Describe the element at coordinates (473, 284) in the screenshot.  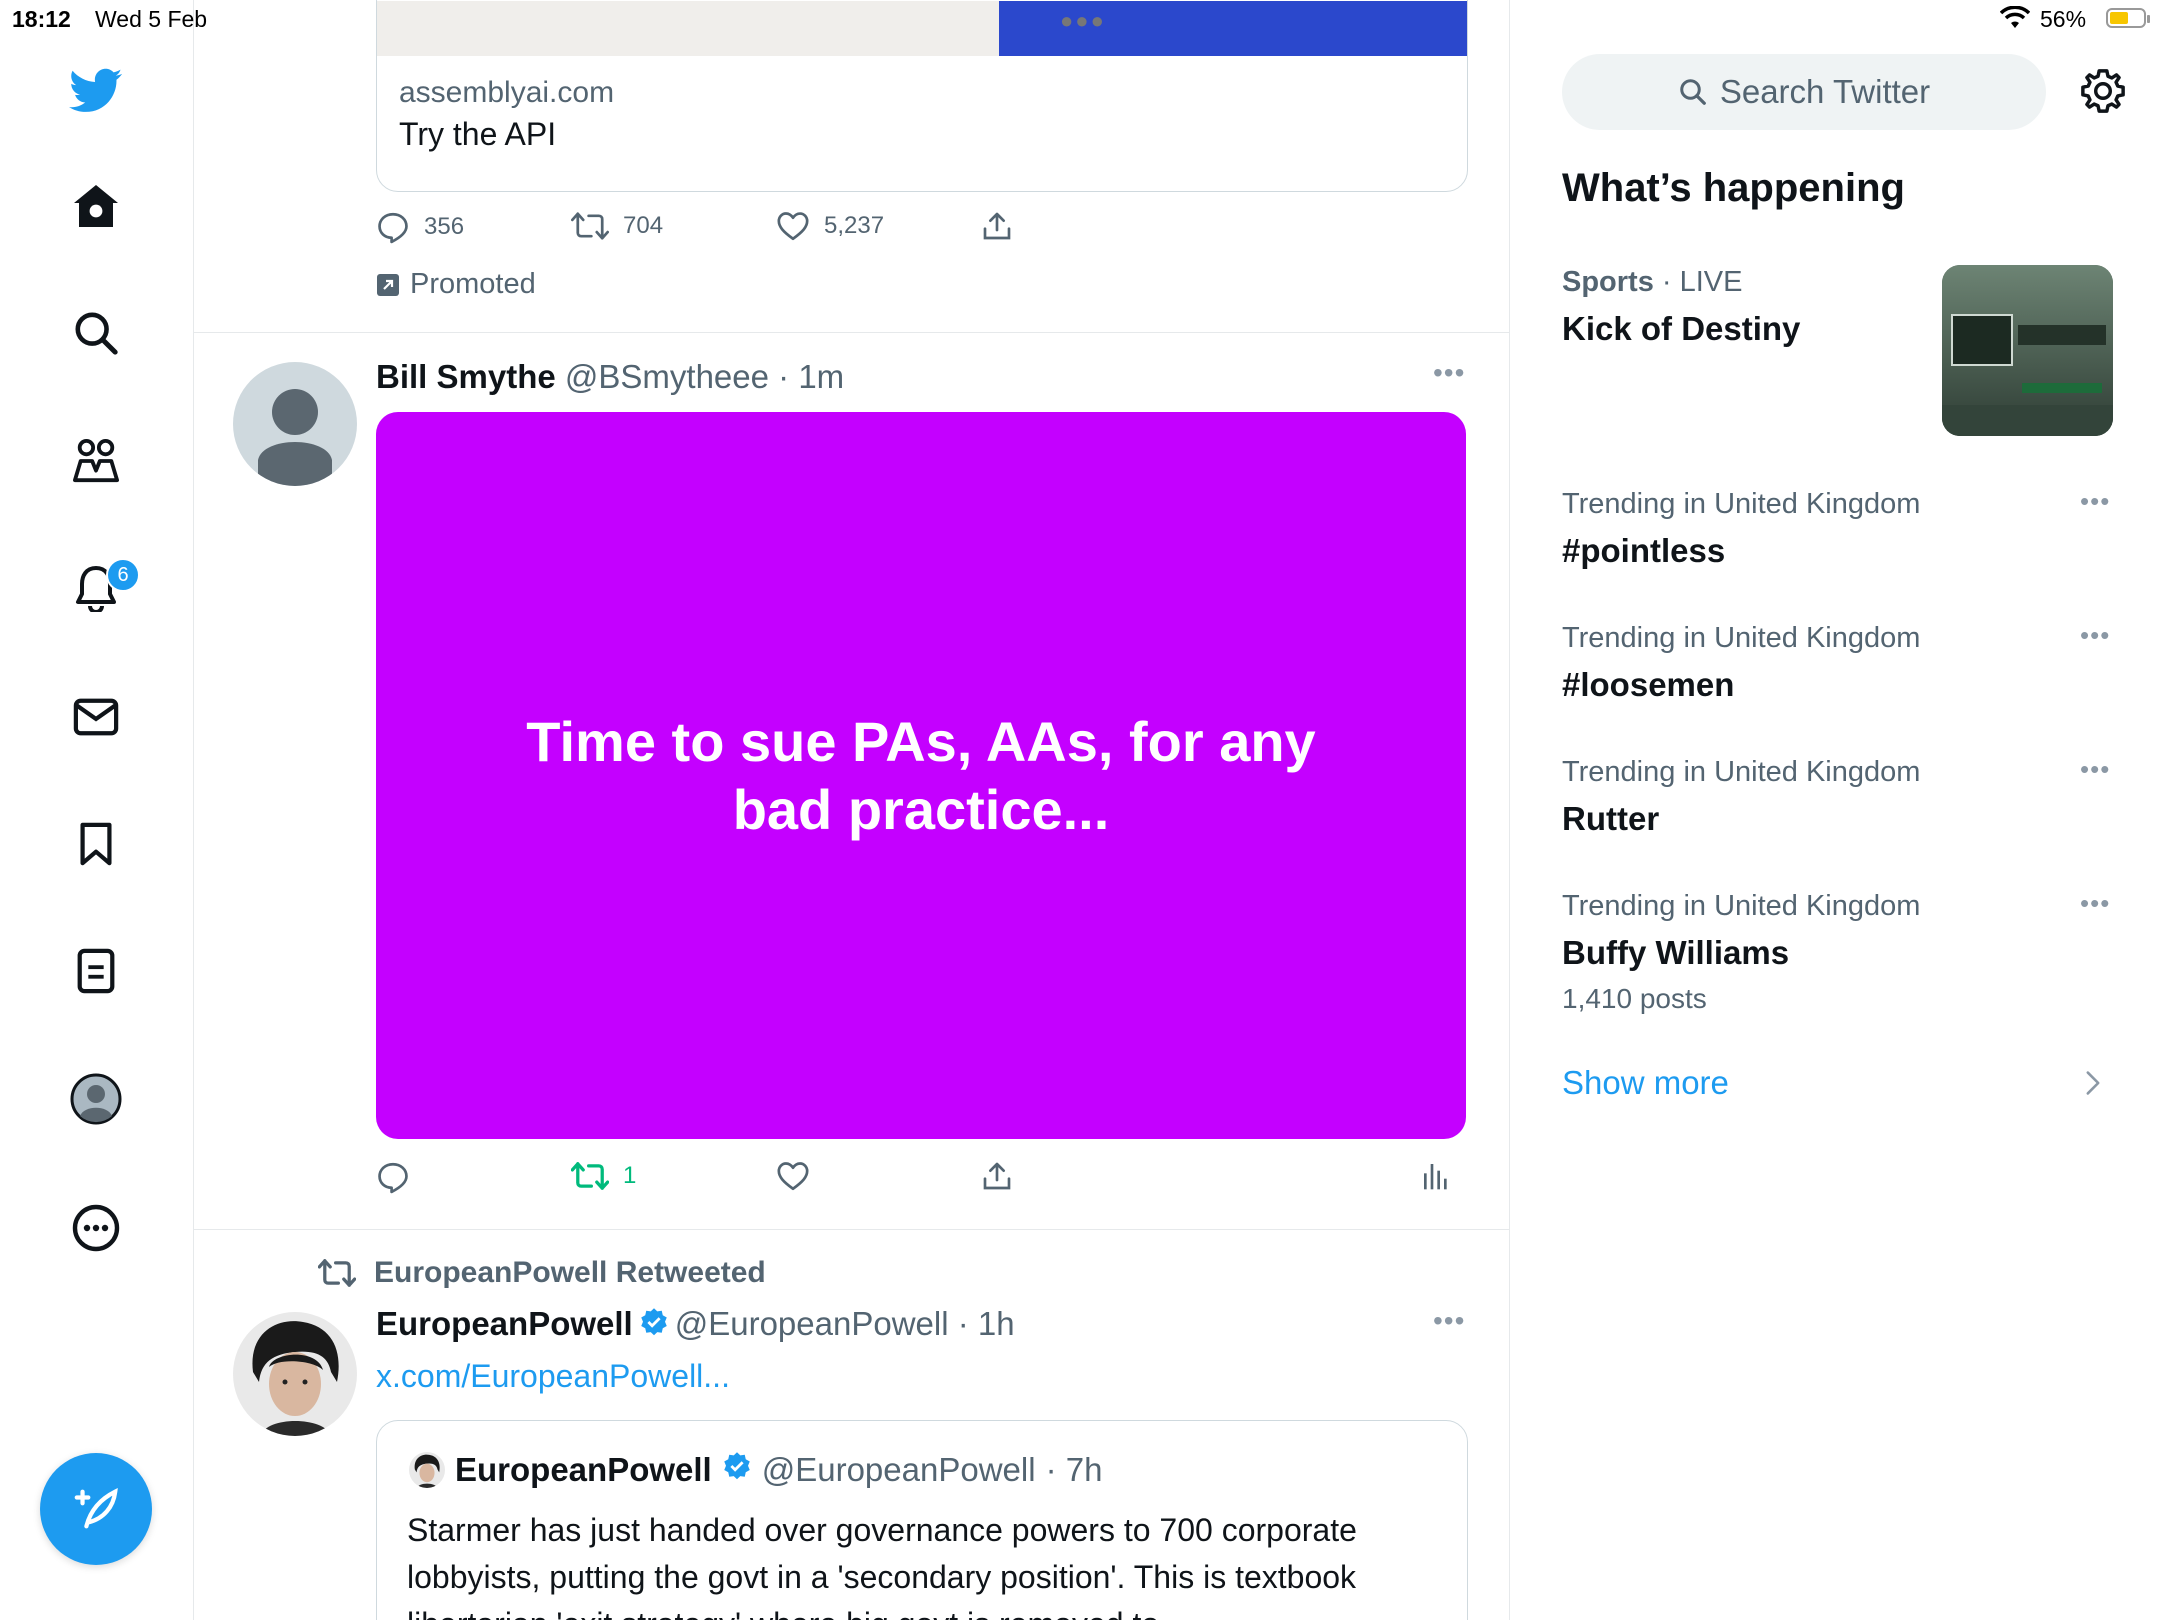
I see `promoted-text: Promoted` at that location.